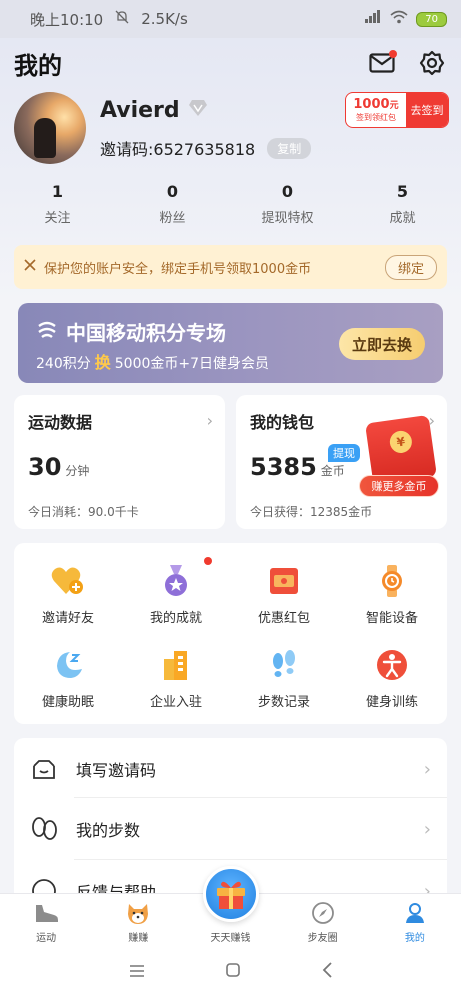 This screenshot has width=461, height=1000. Describe the element at coordinates (230, 19) in the screenshot. I see `status-bar: 晚上10:10 2.5K/s 70` at that location.